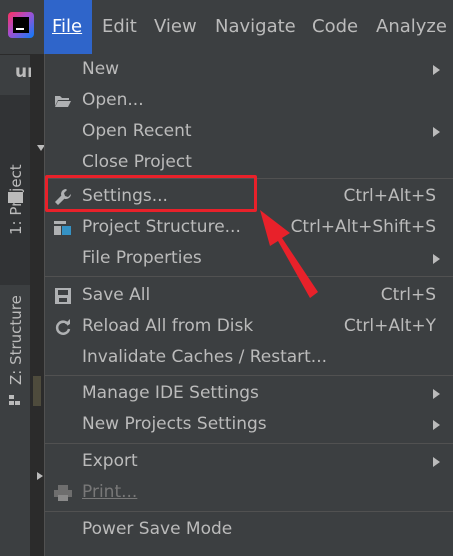 Image resolution: width=453 pixels, height=556 pixels. I want to click on annotation-arrow, so click(289, 254).